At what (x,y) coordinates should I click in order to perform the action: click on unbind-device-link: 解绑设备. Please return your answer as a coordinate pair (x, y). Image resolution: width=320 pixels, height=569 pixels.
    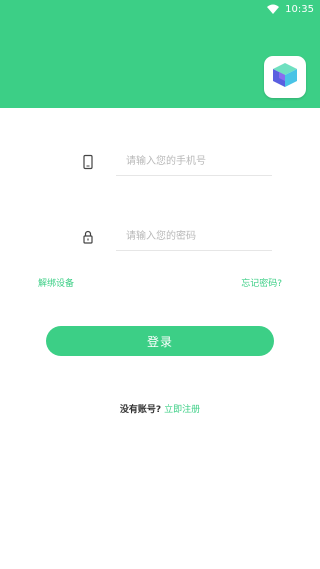
    Looking at the image, I should click on (56, 282).